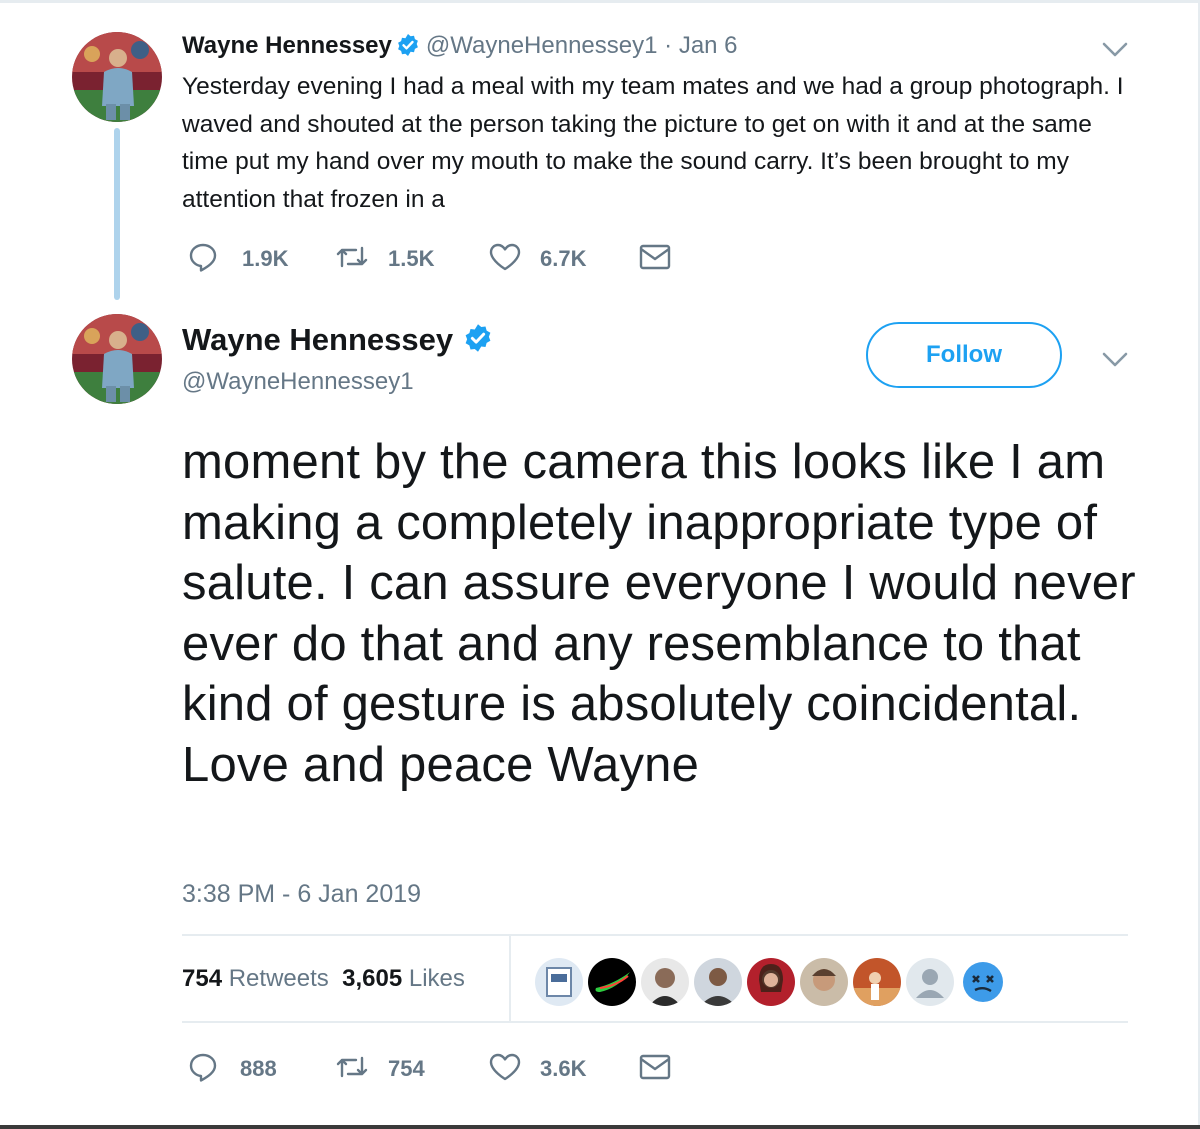  What do you see at coordinates (537, 1069) in the screenshot?
I see `like-button: 3.6K` at bounding box center [537, 1069].